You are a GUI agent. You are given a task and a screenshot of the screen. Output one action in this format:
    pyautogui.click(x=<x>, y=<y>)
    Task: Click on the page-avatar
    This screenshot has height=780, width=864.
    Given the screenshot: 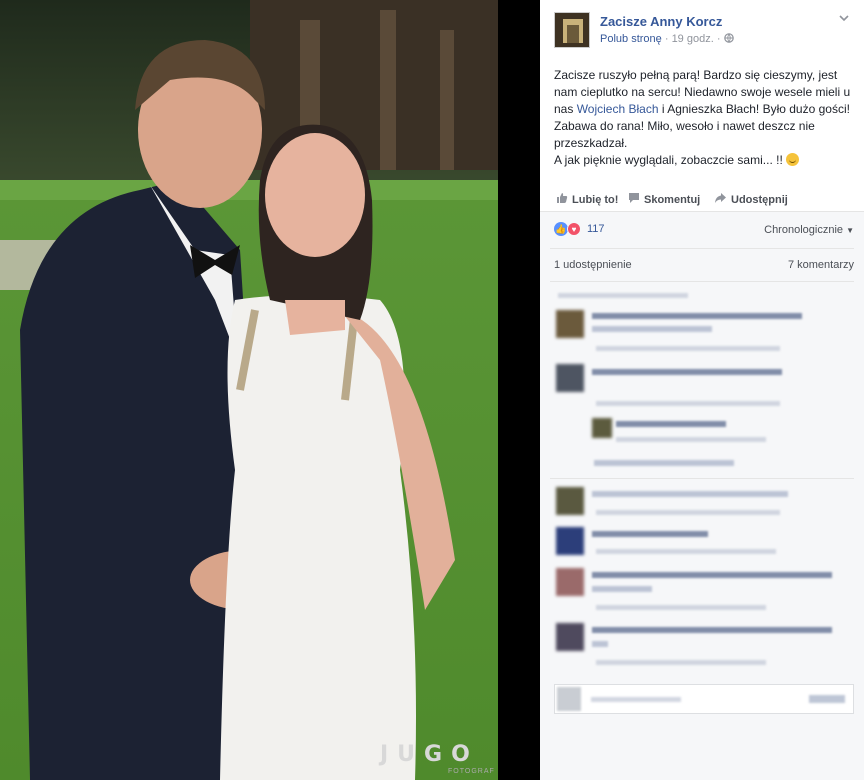 What is the action you would take?
    pyautogui.click(x=572, y=30)
    